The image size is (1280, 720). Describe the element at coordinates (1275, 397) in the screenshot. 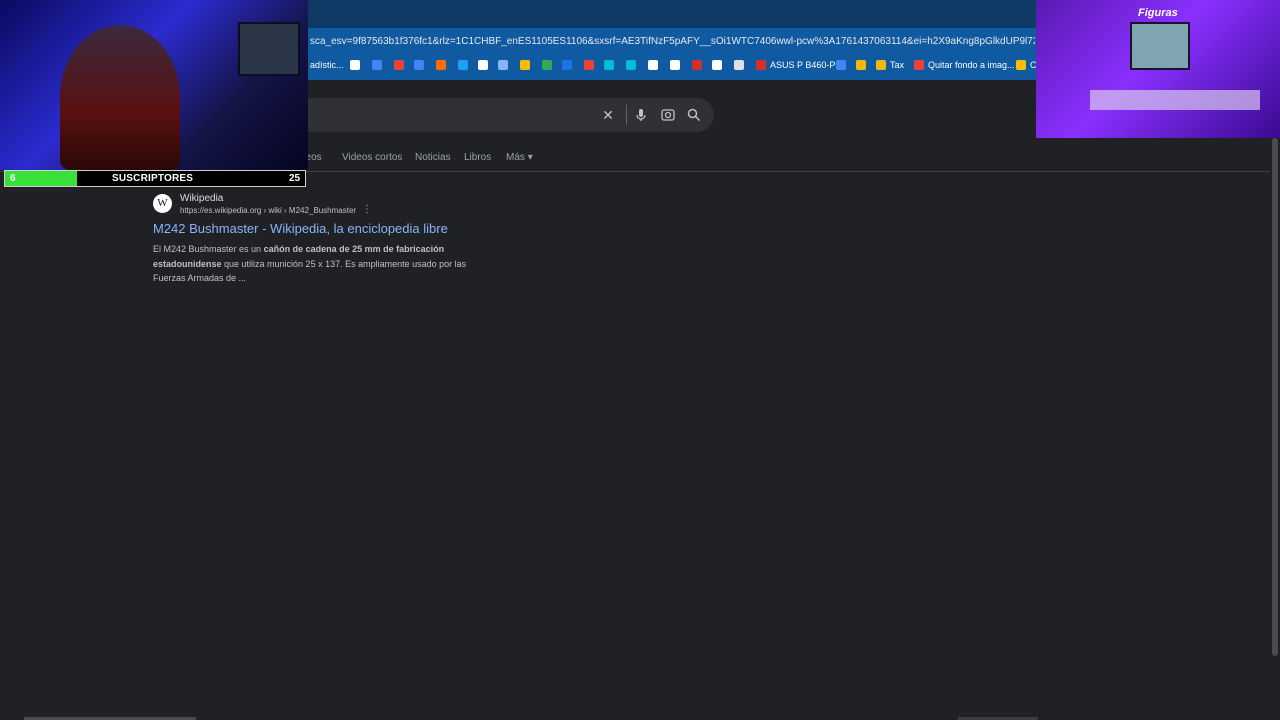

I see `vertical-scrollbar` at that location.